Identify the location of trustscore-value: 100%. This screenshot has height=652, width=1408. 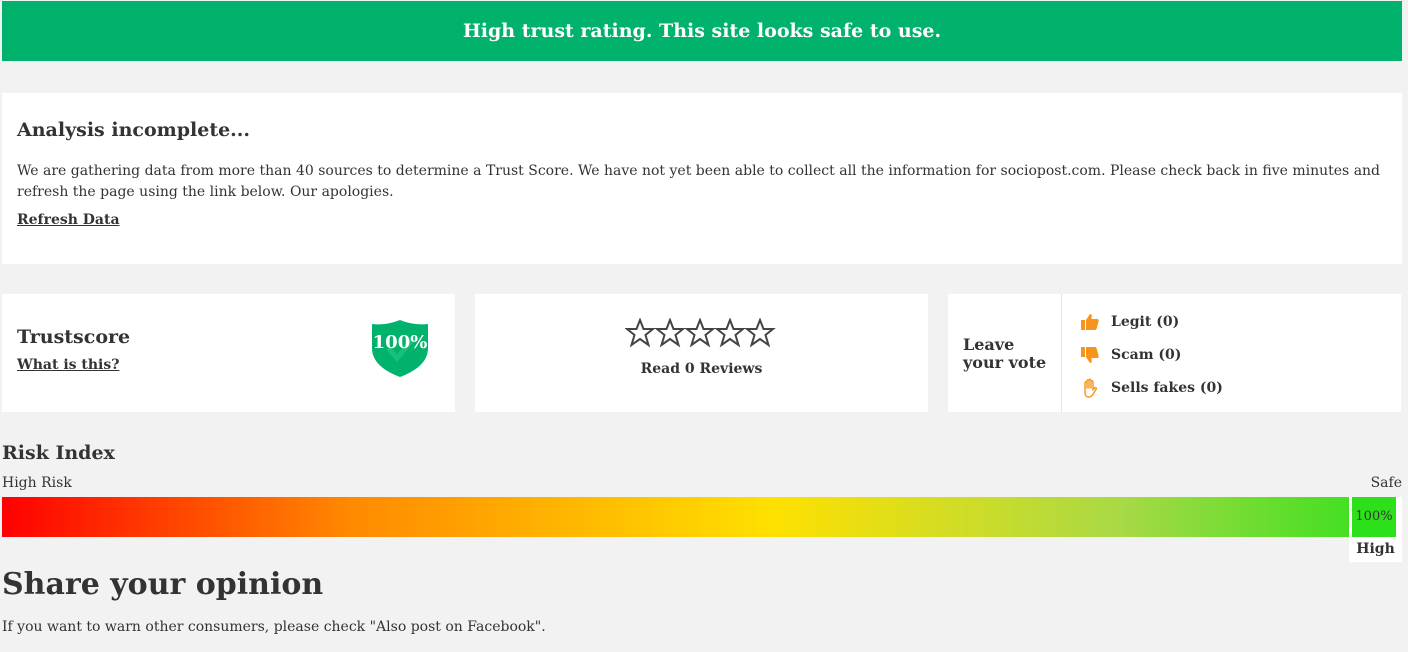
(400, 342).